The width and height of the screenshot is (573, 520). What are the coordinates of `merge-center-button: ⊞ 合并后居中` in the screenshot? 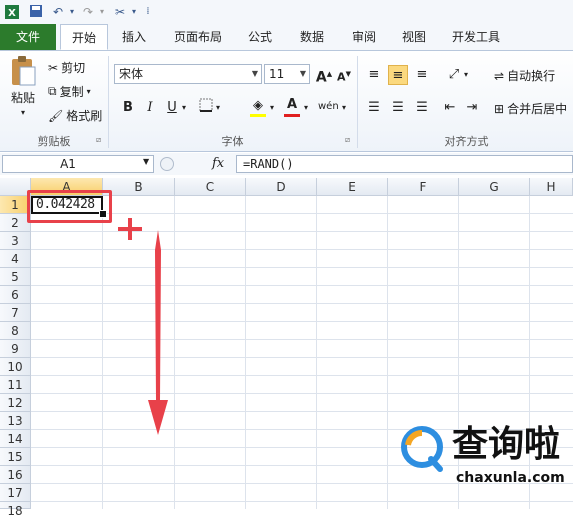 It's located at (530, 108).